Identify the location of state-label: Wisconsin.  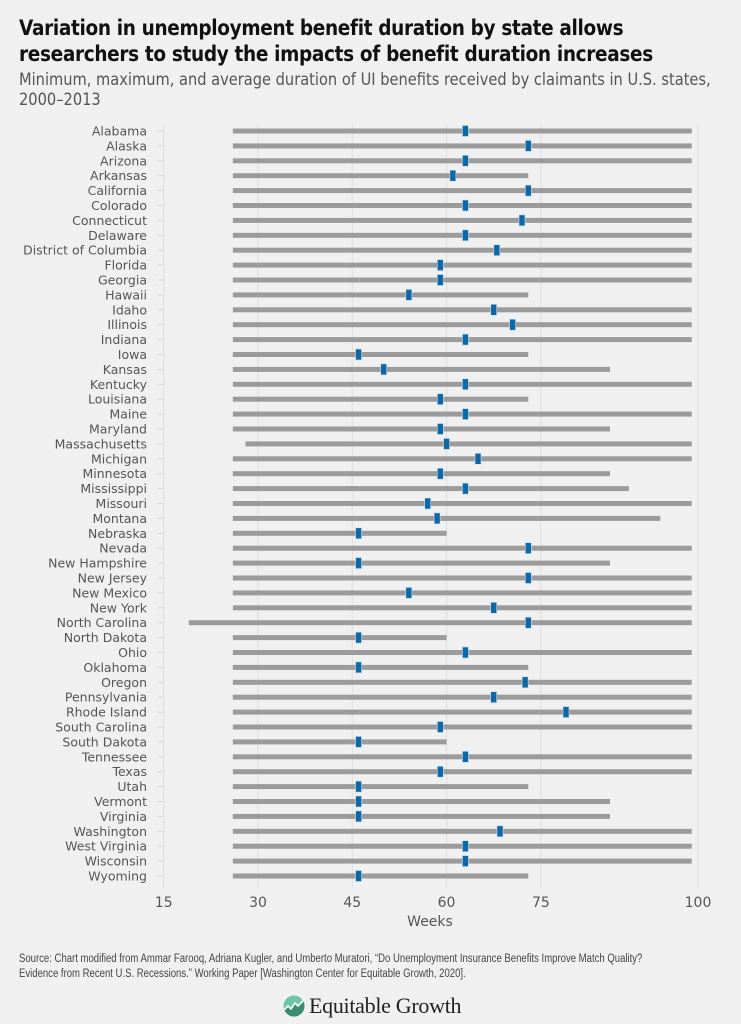
(116, 861).